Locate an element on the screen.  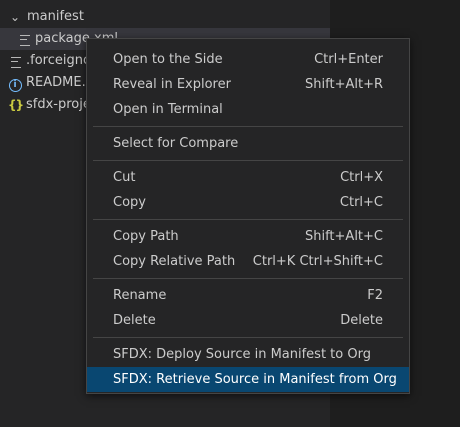
menu-item-open-to-side: Open to the Side Ctrl+Enter is located at coordinates (248, 59).